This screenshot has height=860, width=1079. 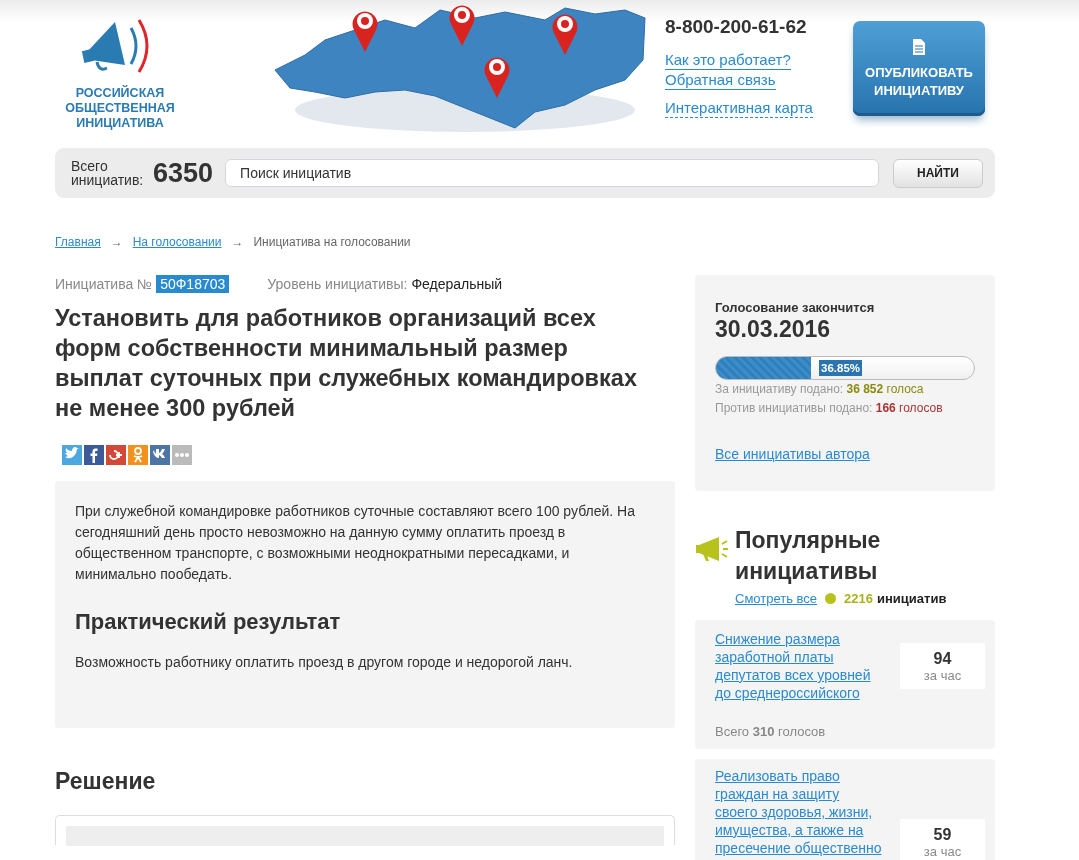 What do you see at coordinates (771, 731) in the screenshot?
I see `total-votes: Всего 310 голосов` at bounding box center [771, 731].